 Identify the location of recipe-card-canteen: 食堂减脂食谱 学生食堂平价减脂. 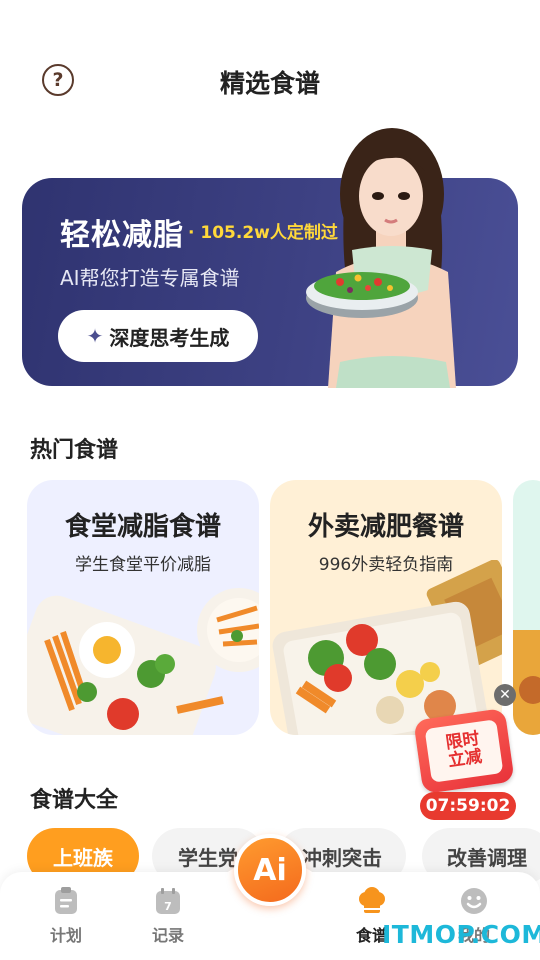
(143, 607).